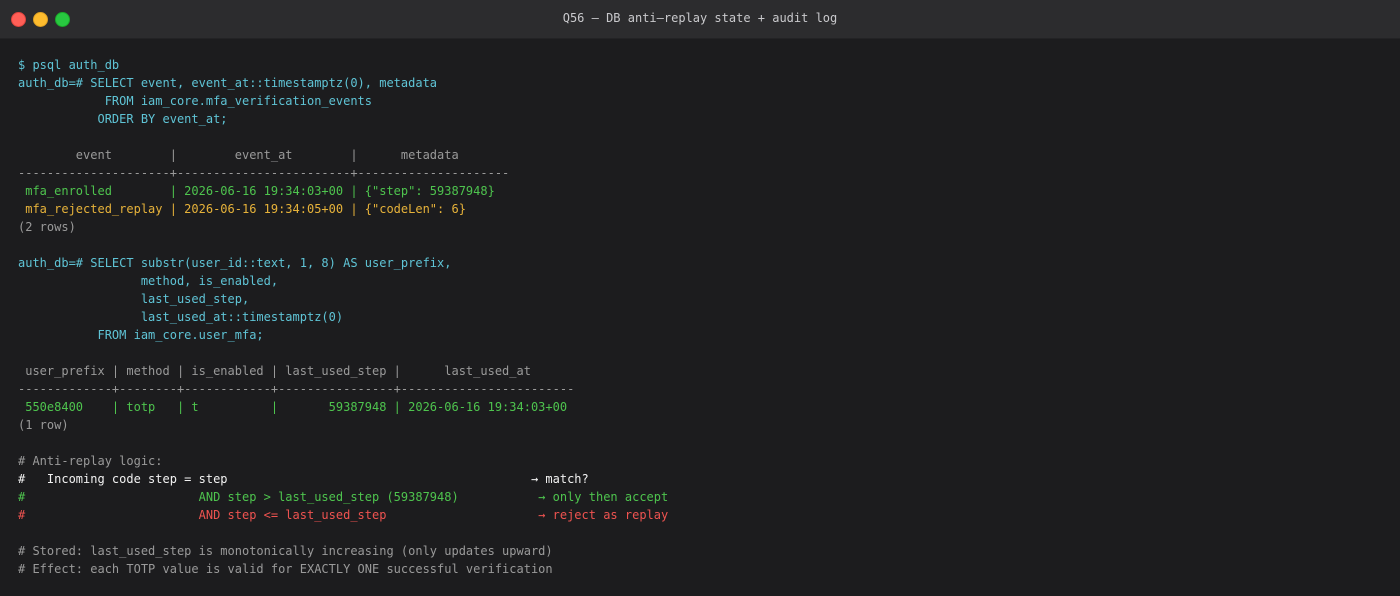 The image size is (1400, 596). I want to click on terminal-line: method, is_enabled,, so click(148, 281).